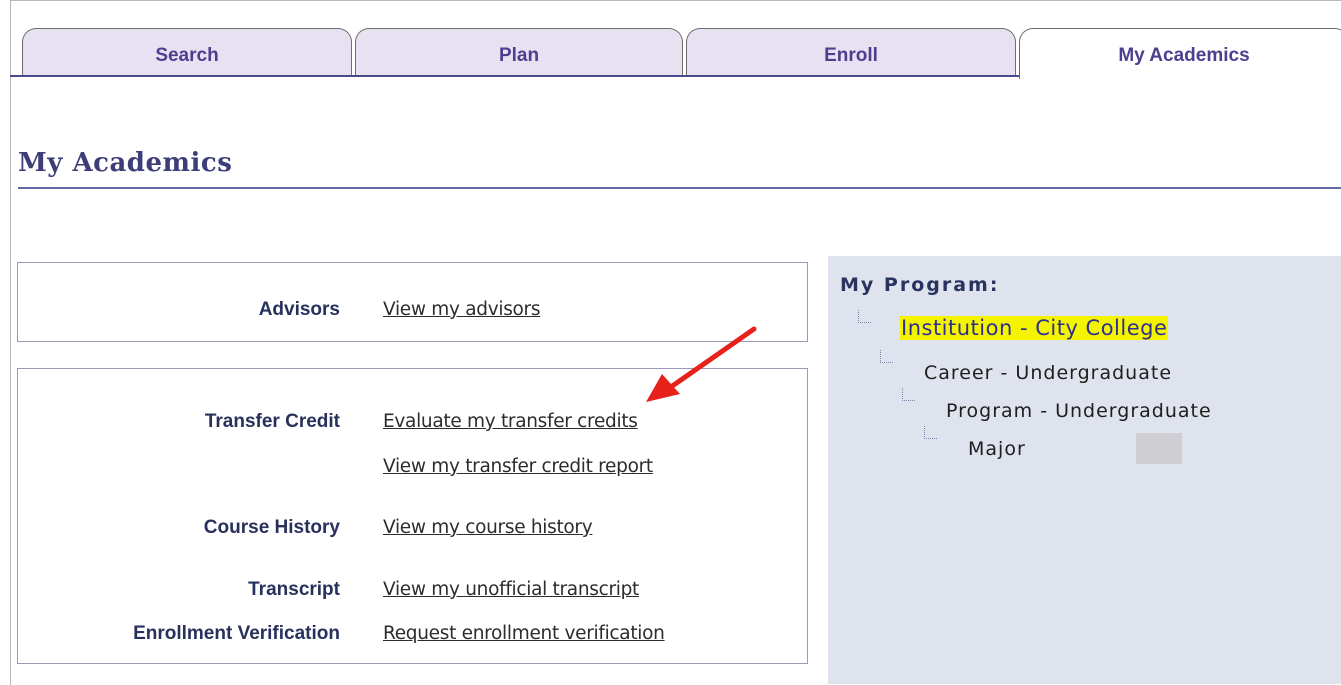  I want to click on advisors-box: Advisors View my advisors, so click(412, 302).